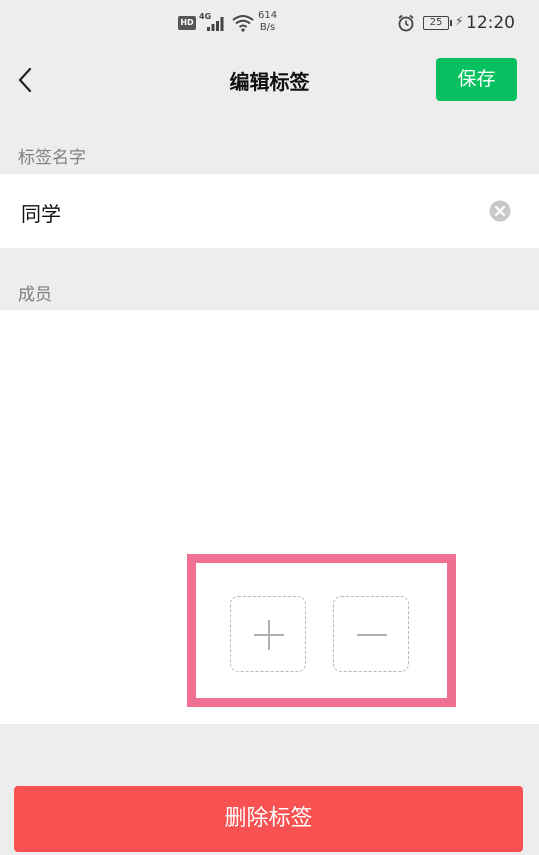 The width and height of the screenshot is (539, 855). I want to click on network-speed-value: 614, so click(268, 15).